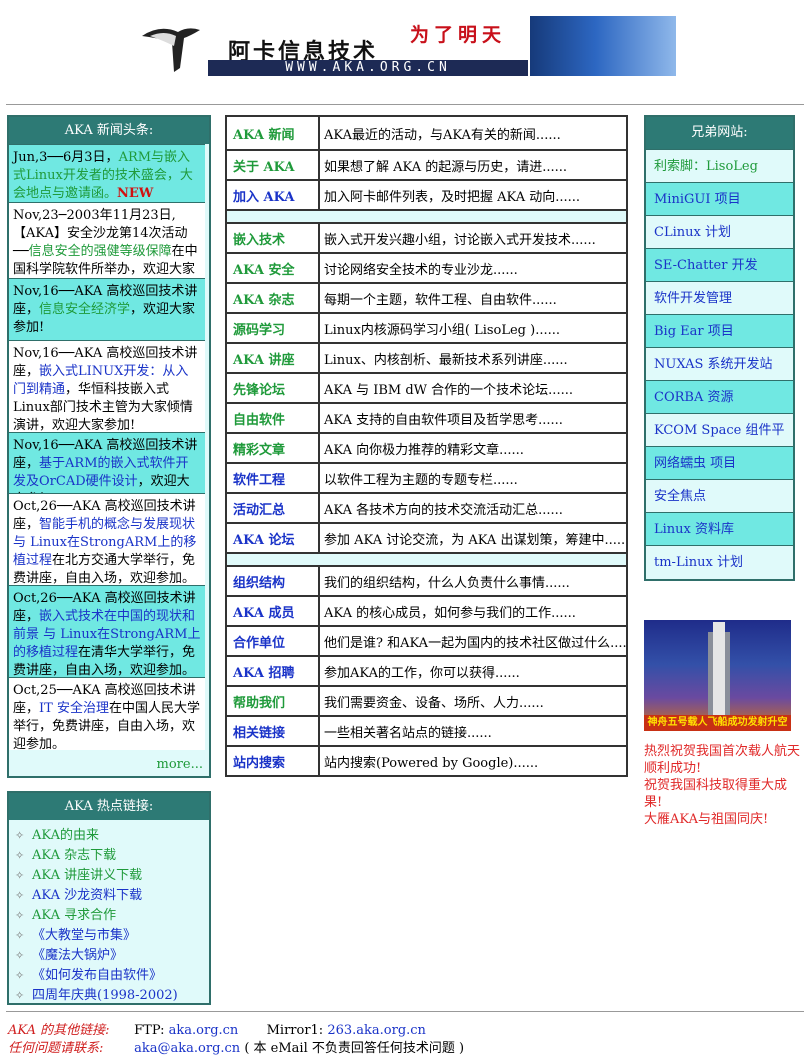 The height and width of the screenshot is (1060, 804). What do you see at coordinates (719, 133) in the screenshot?
I see `sites-heading: 兄弟网站:` at bounding box center [719, 133].